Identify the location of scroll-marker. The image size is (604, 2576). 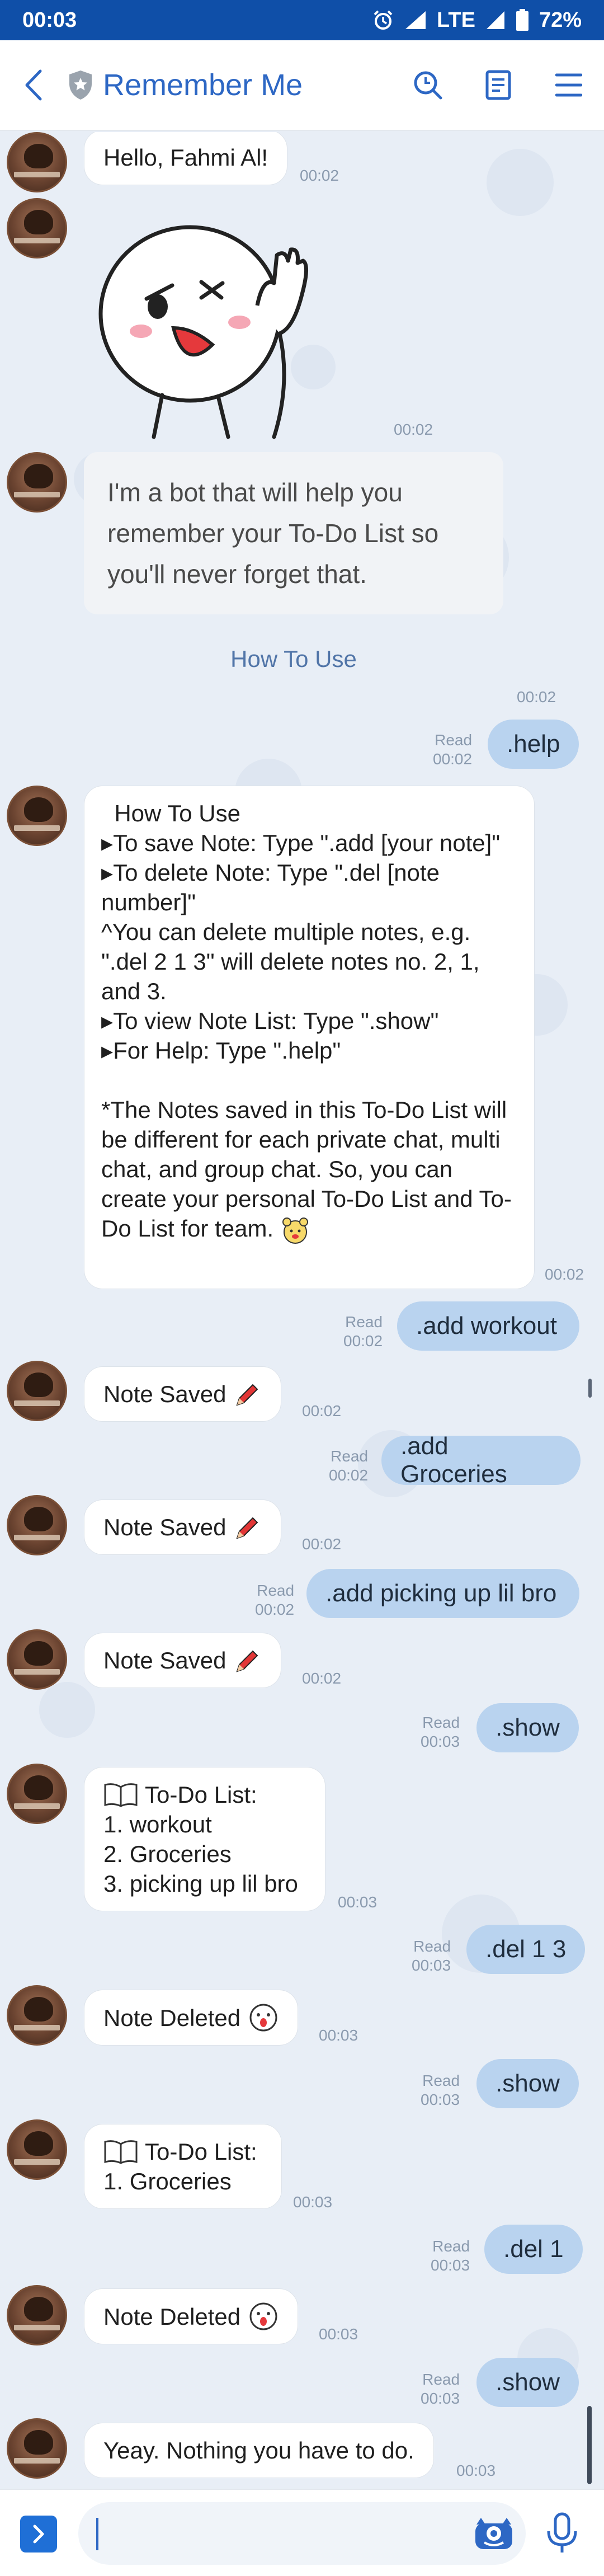
(590, 1388).